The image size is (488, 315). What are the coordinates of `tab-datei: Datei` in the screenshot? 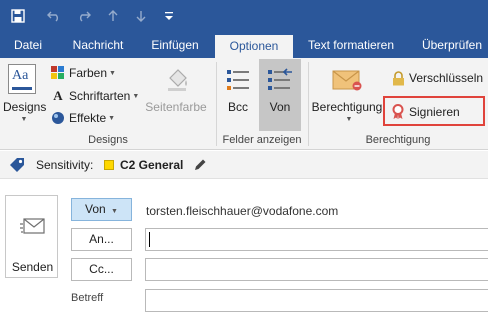 It's located at (28, 45).